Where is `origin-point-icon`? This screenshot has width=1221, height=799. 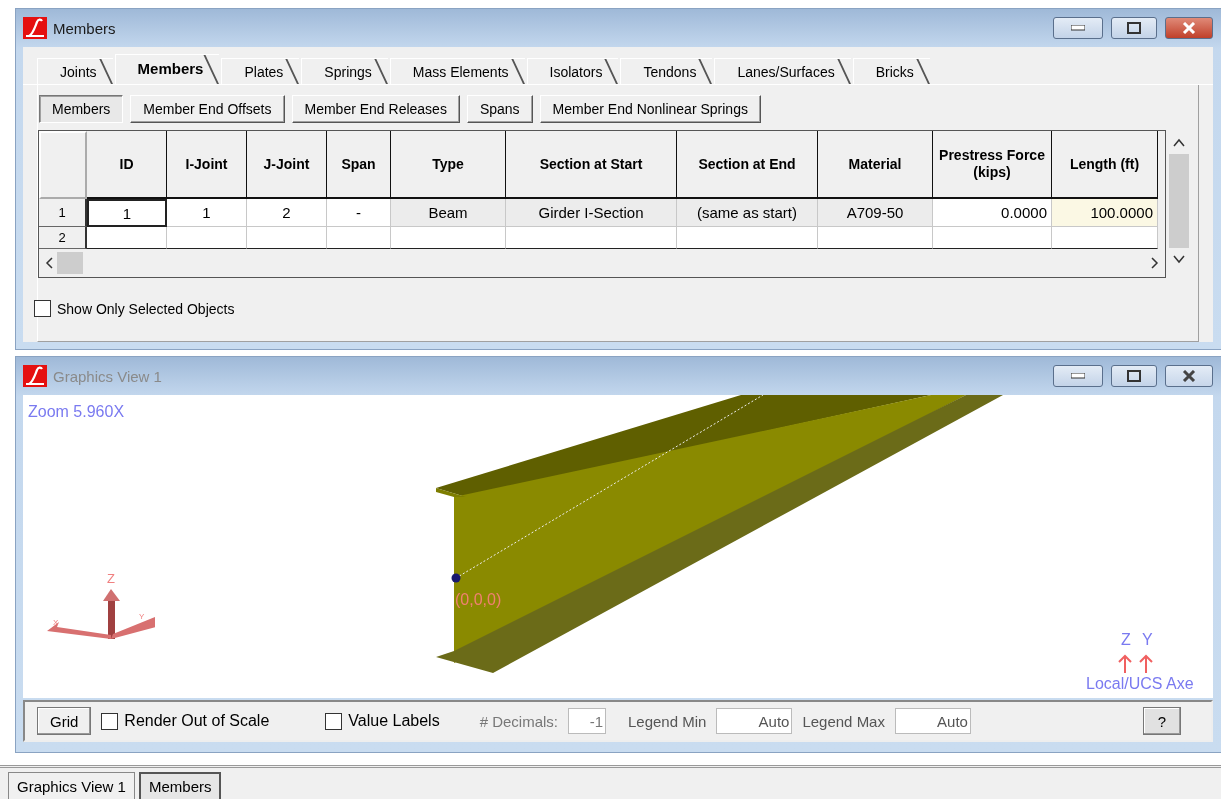
origin-point-icon is located at coordinates (456, 578).